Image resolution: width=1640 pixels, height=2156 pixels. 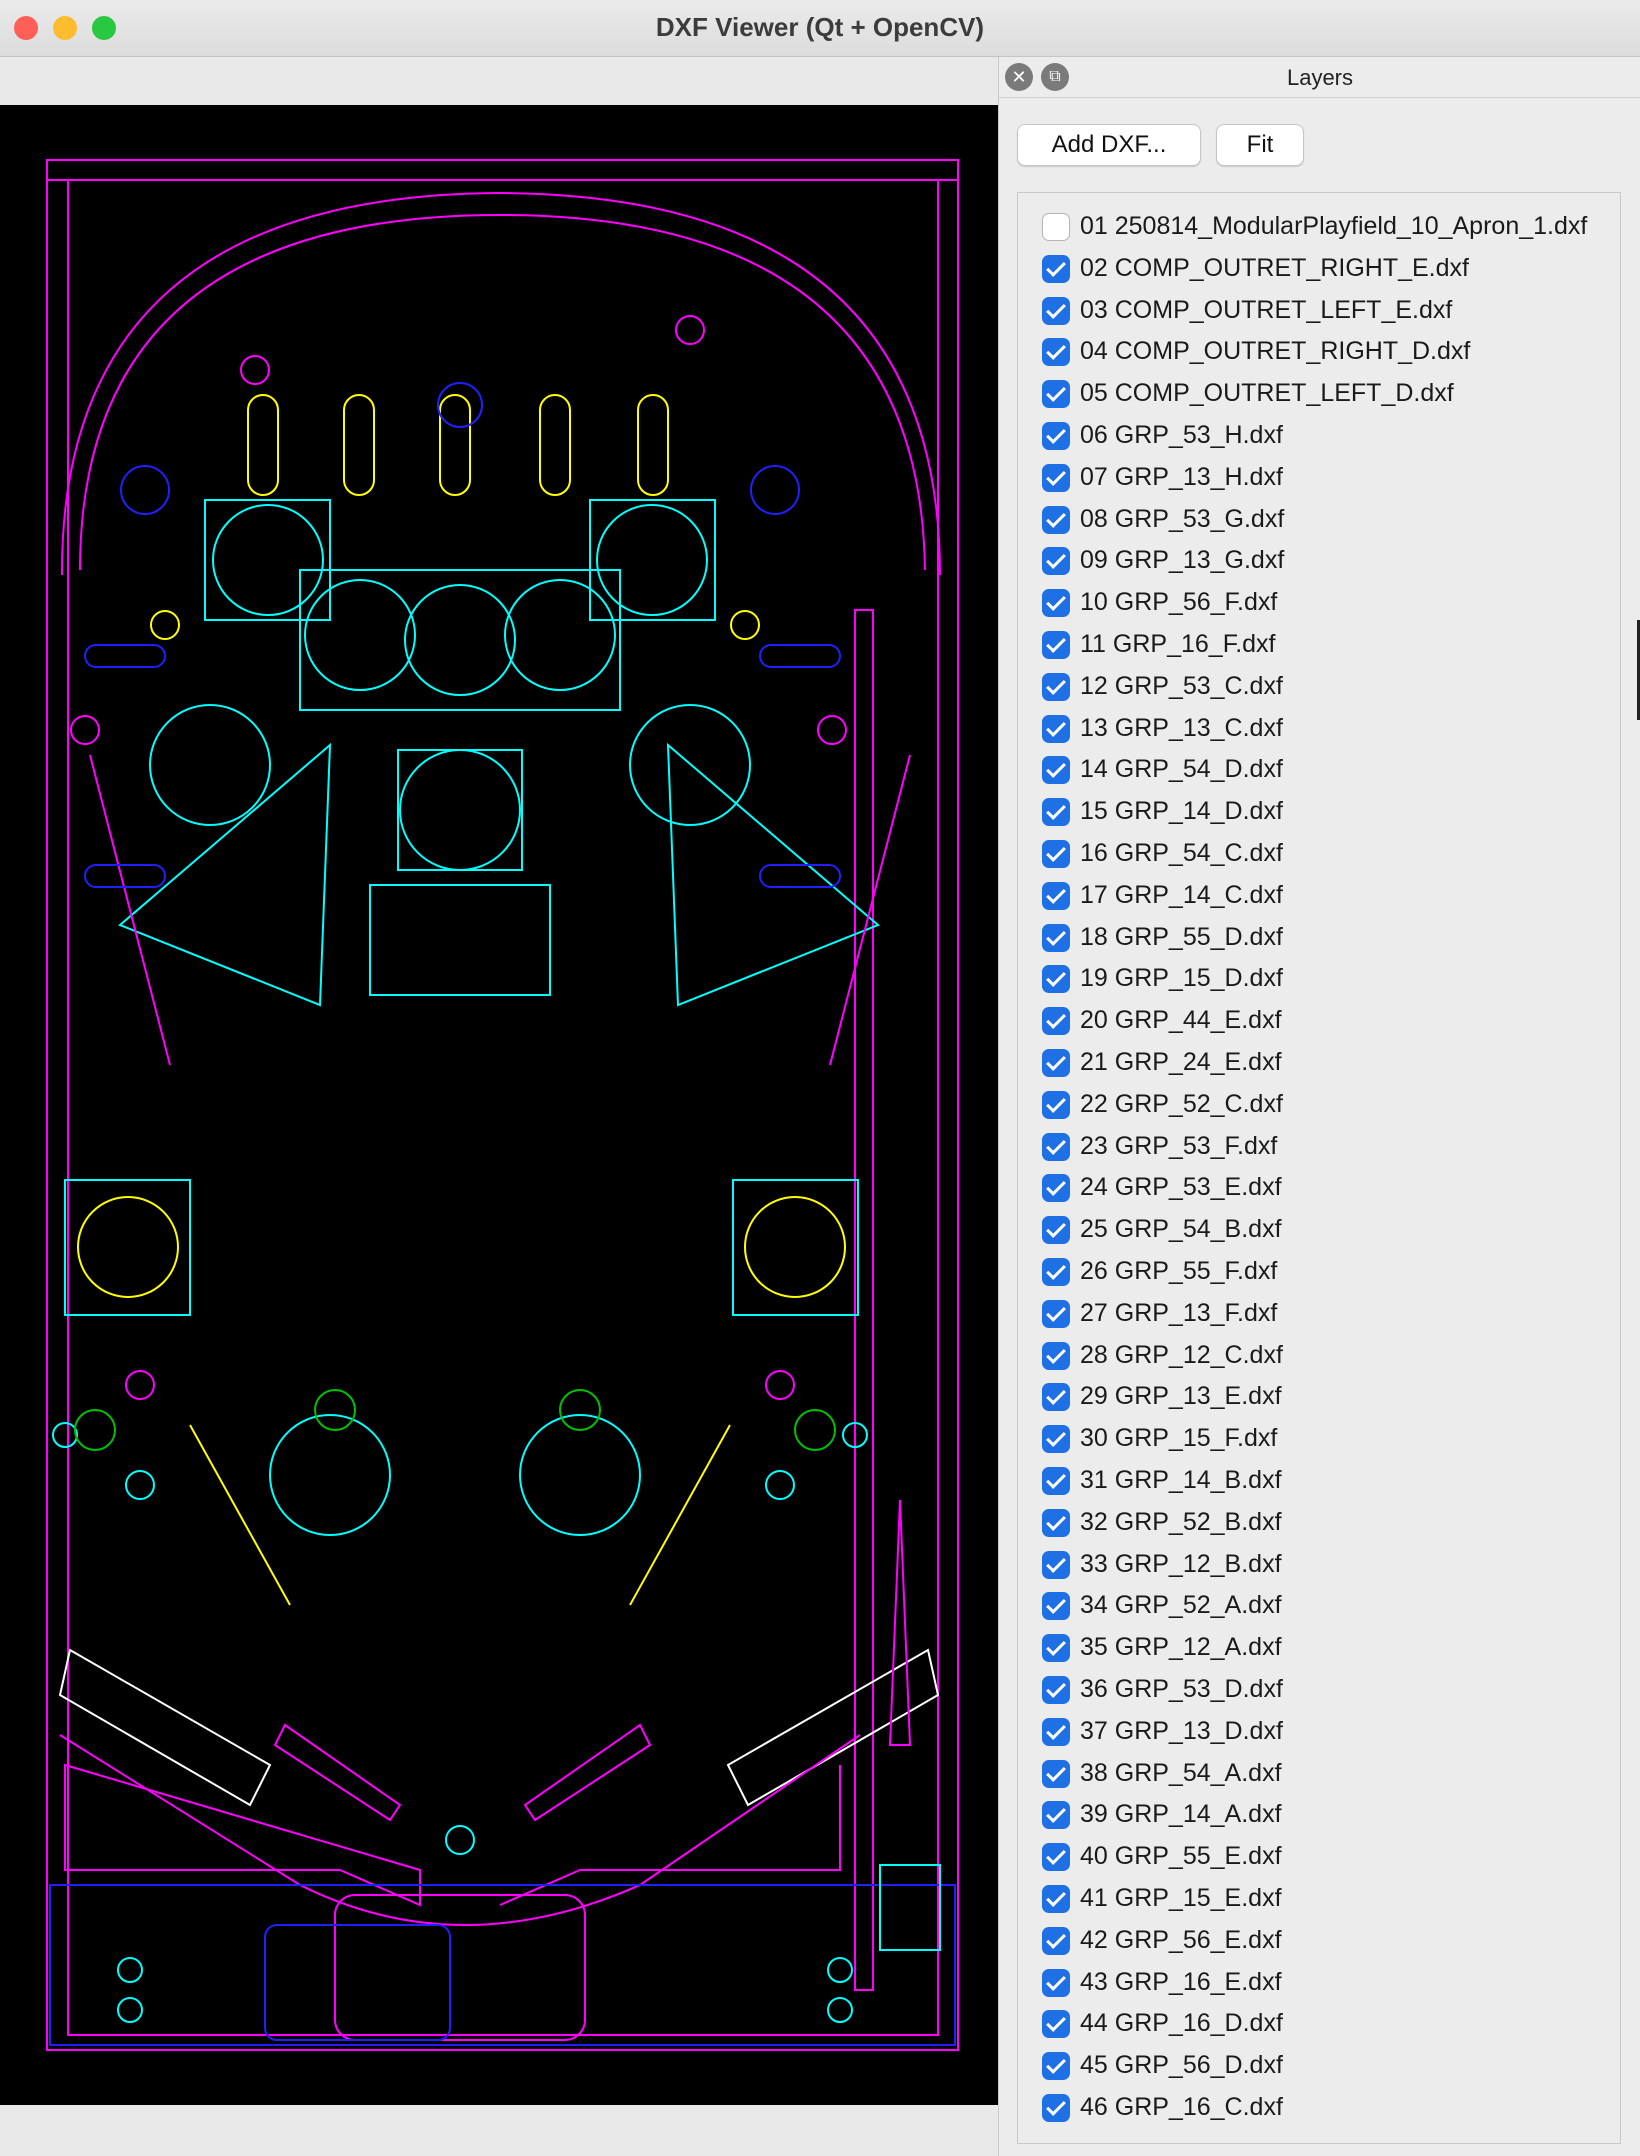 What do you see at coordinates (820, 28) in the screenshot?
I see `title-bar: DXF Viewer (Qt + OpenCV)` at bounding box center [820, 28].